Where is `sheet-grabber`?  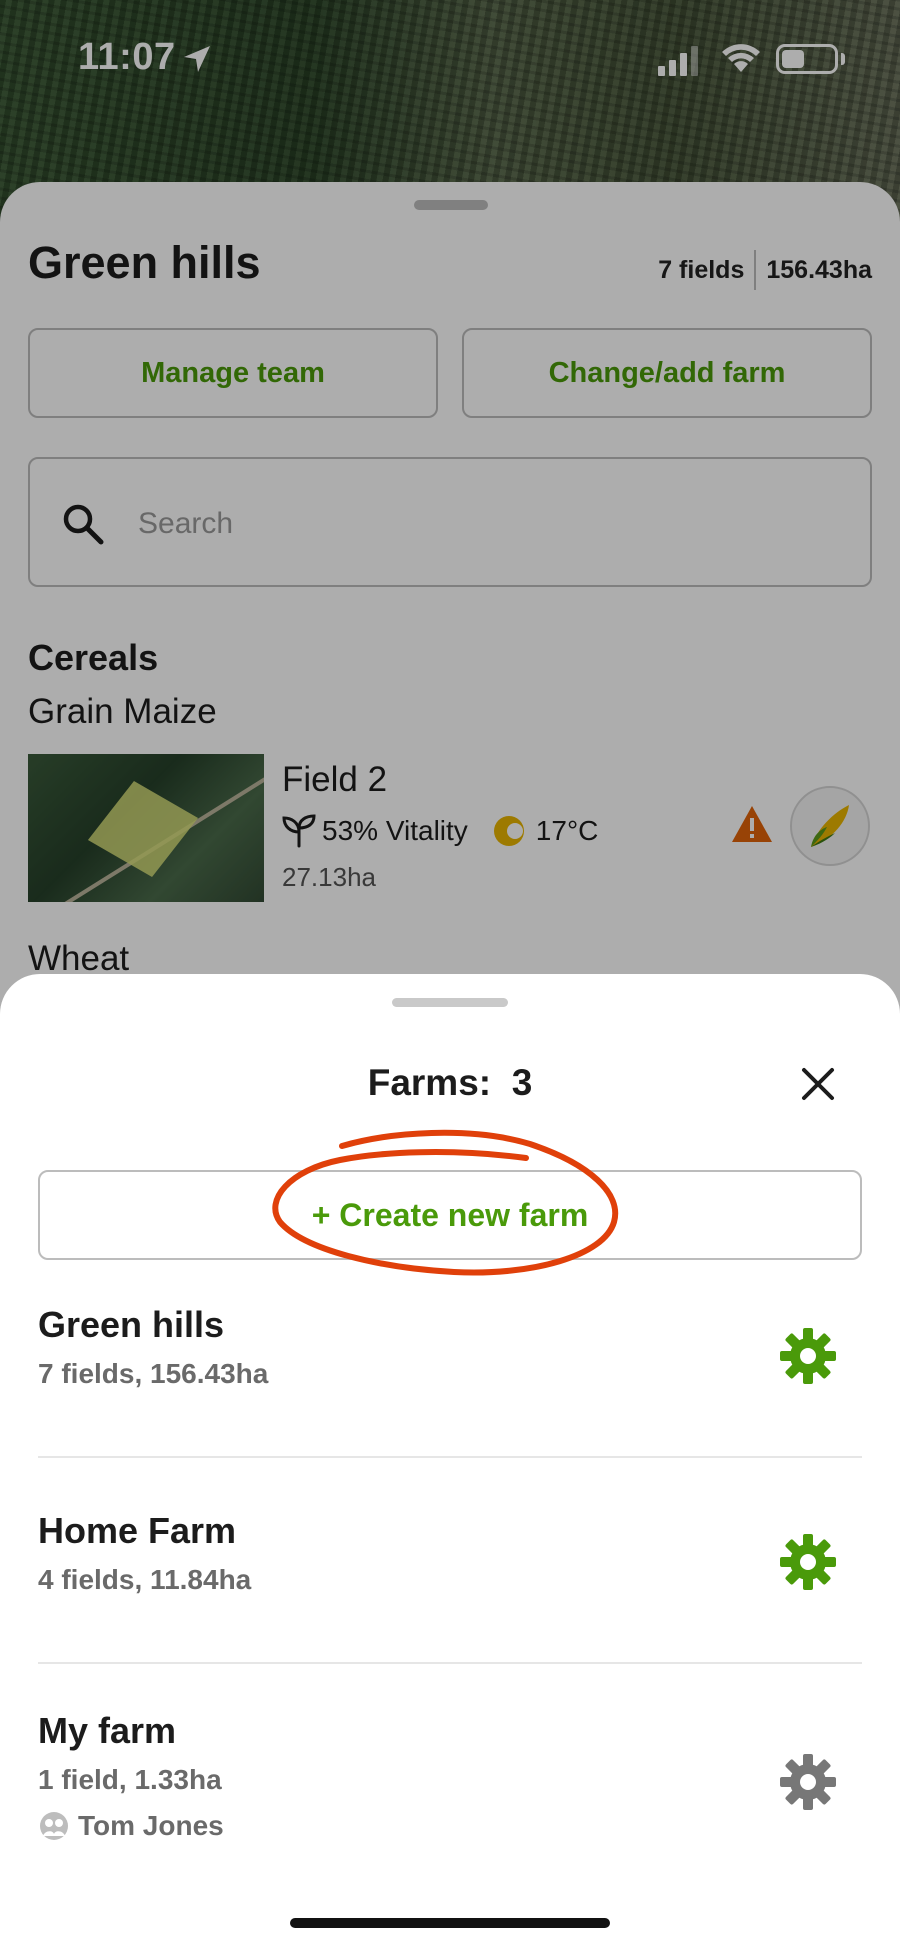 sheet-grabber is located at coordinates (450, 1002).